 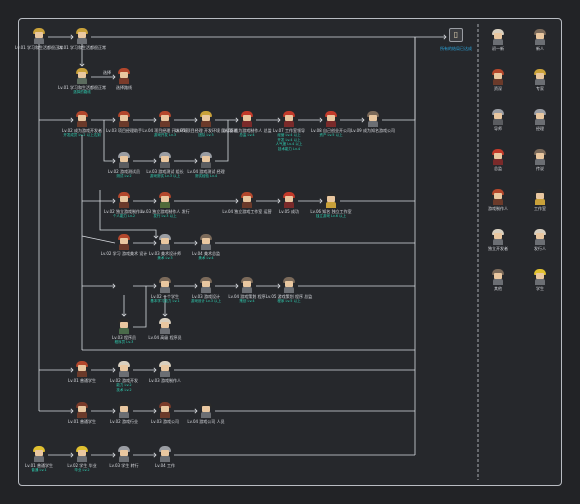 I want to click on node-requirement: 发行 Lv.3 以上, so click(x=165, y=216).